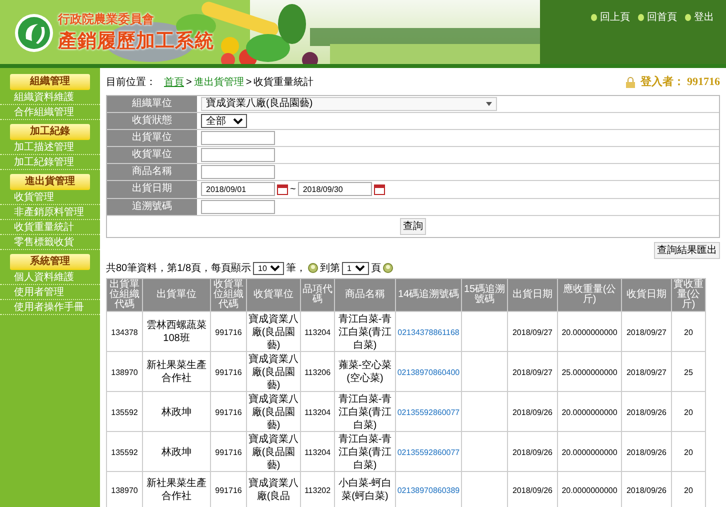 The width and height of the screenshot is (726, 507). What do you see at coordinates (429, 294) in the screenshot?
I see `column-header: 14碼追溯號碼` at bounding box center [429, 294].